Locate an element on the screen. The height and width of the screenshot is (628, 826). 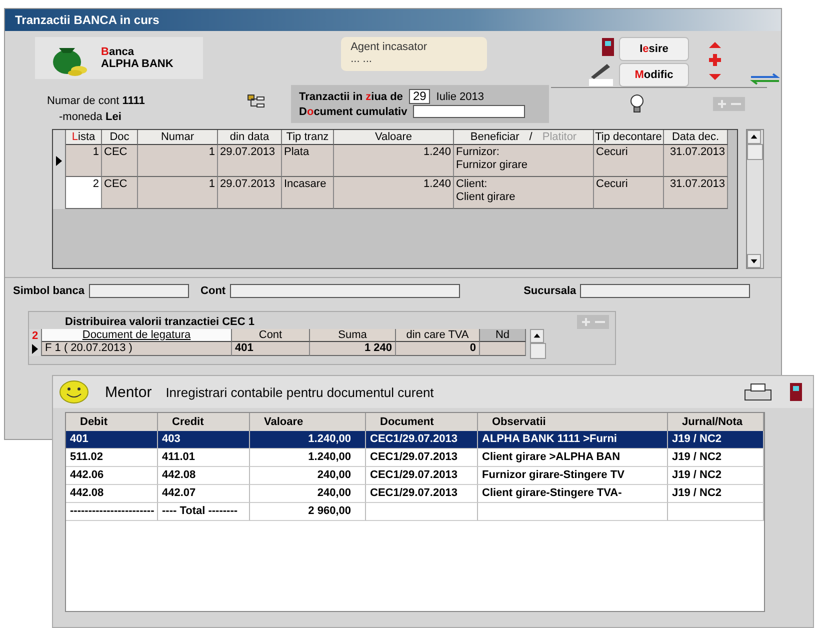
total-cell: ---- Total -------- is located at coordinates (204, 512).